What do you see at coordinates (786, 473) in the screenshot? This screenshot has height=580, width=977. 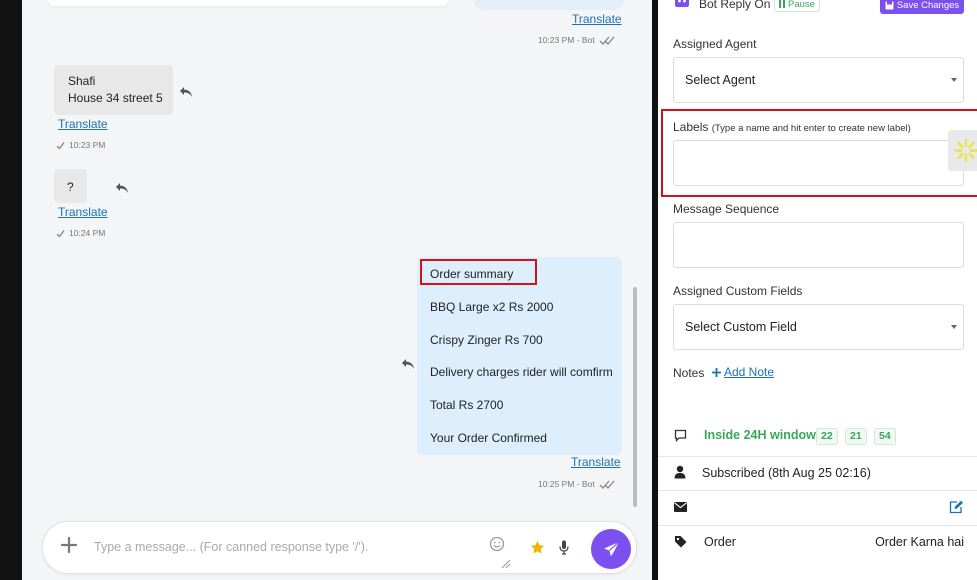 I see `subscribed-status: Subscribed (8th Aug 25 02:16)` at bounding box center [786, 473].